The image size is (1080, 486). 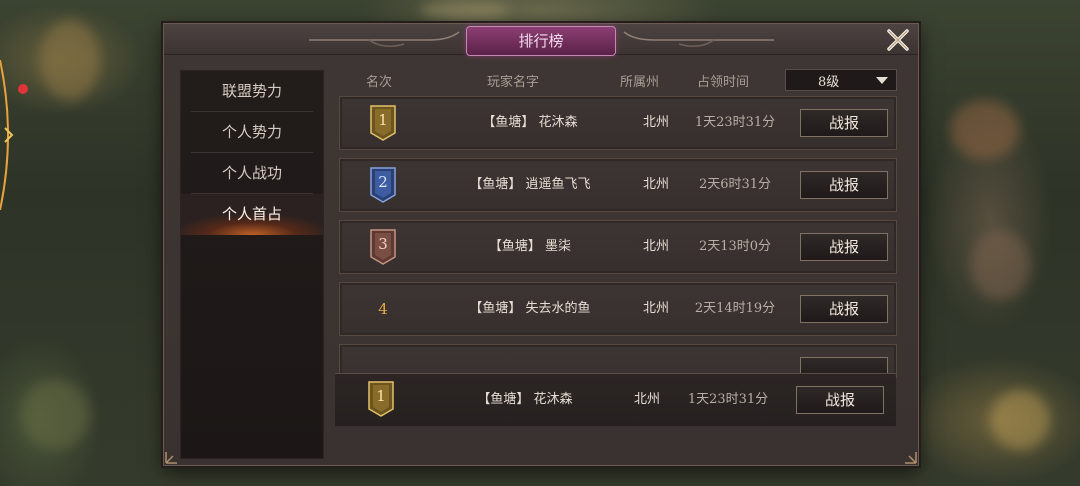 I want to click on column-header-state: 所属州, so click(x=640, y=82).